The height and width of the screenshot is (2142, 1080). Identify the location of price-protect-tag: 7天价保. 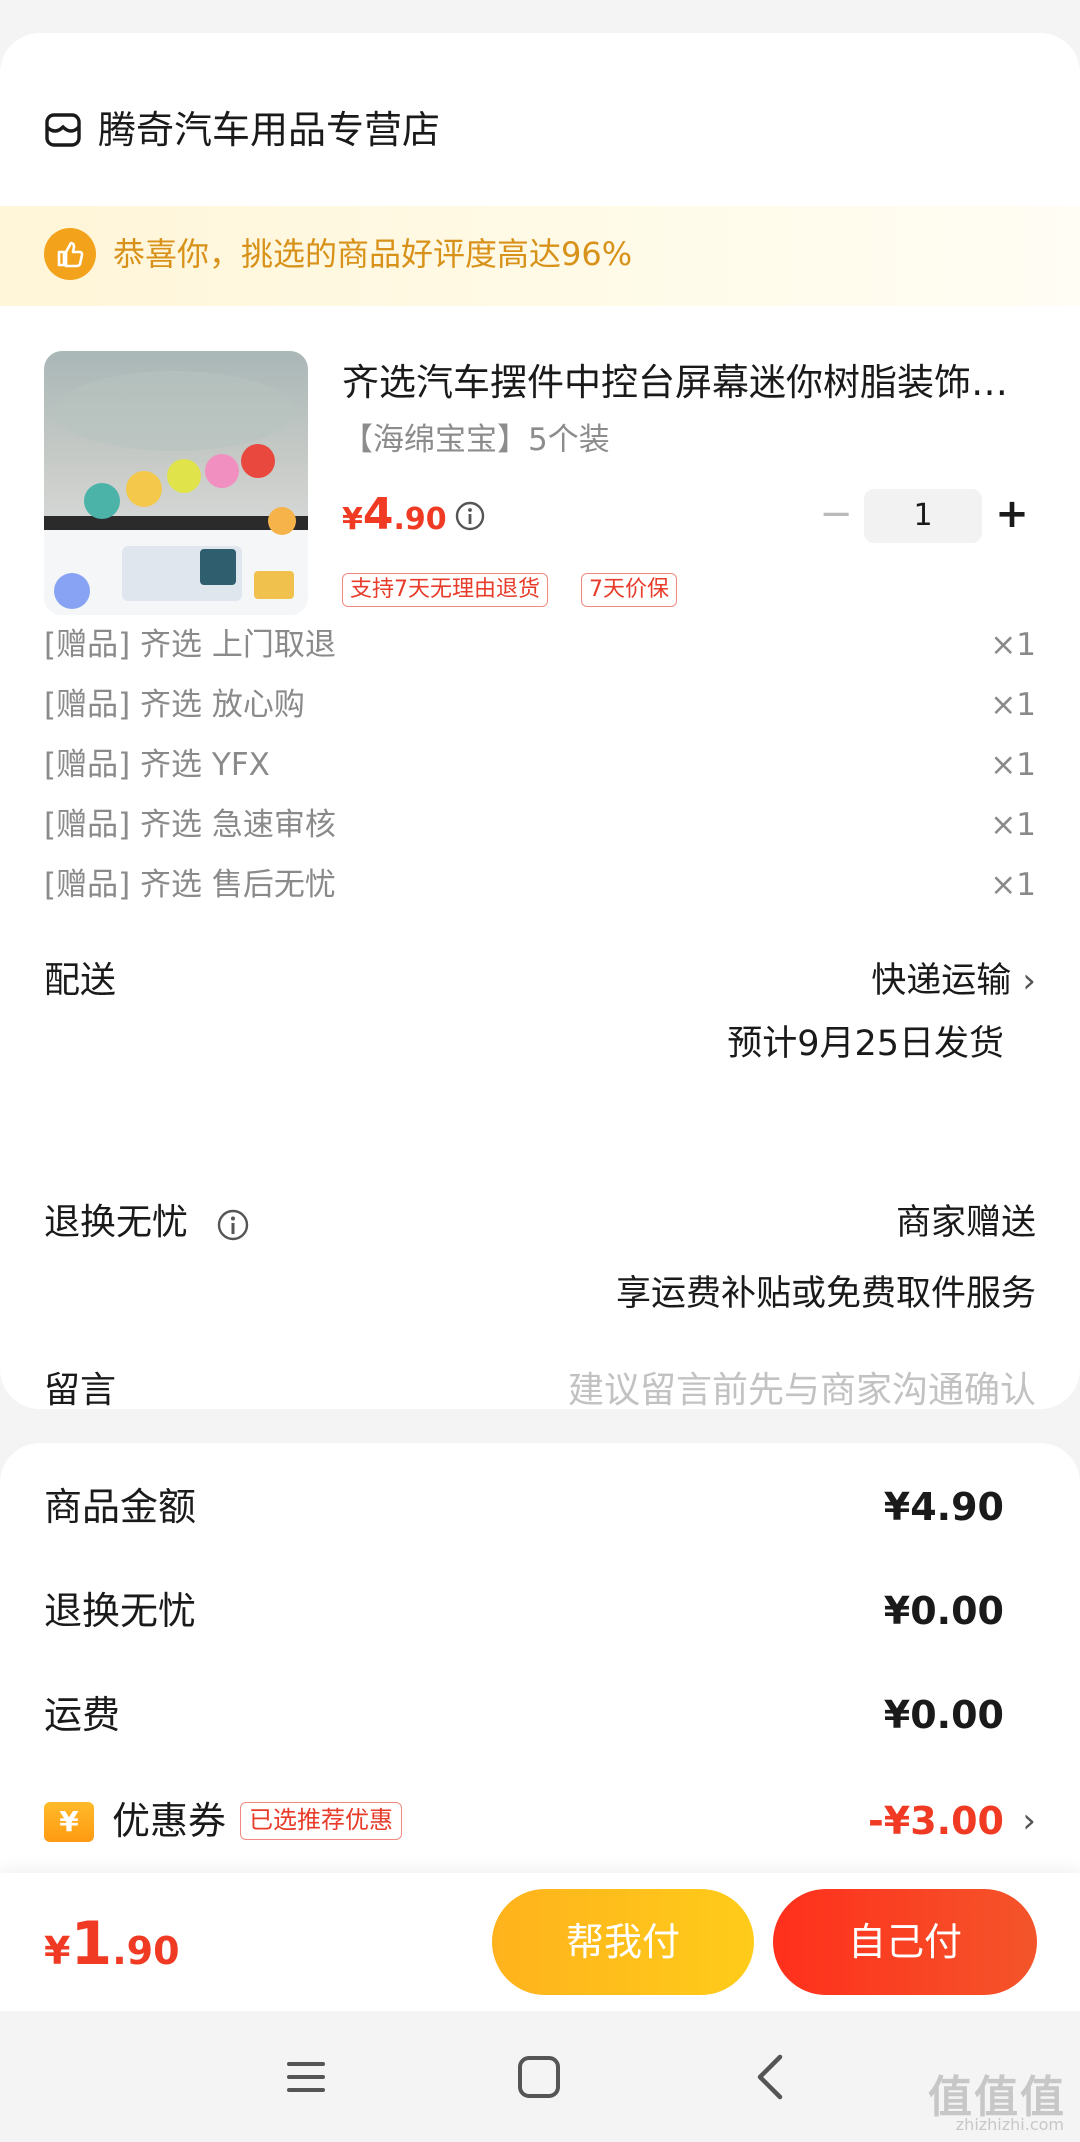
(629, 590).